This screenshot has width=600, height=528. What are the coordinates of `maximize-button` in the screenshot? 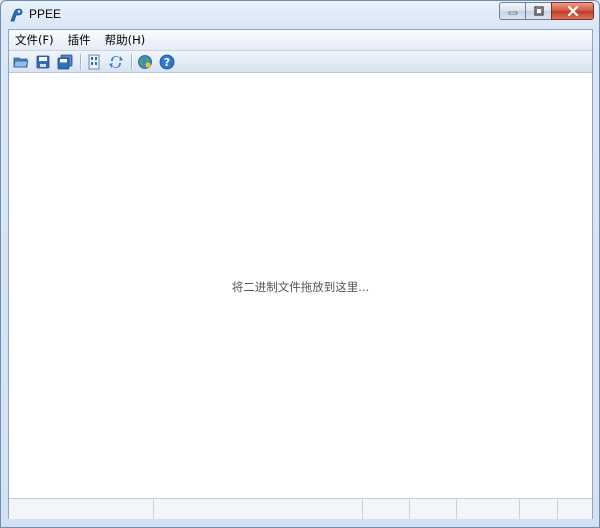 It's located at (538, 11).